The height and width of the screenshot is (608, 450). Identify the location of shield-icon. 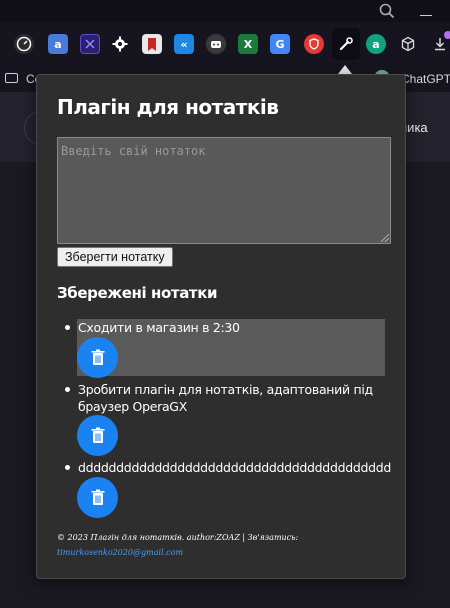
(314, 44).